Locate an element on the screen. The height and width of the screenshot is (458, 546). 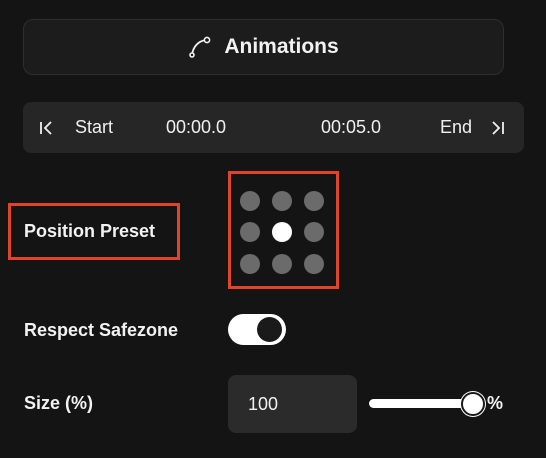
size-input is located at coordinates (292, 404).